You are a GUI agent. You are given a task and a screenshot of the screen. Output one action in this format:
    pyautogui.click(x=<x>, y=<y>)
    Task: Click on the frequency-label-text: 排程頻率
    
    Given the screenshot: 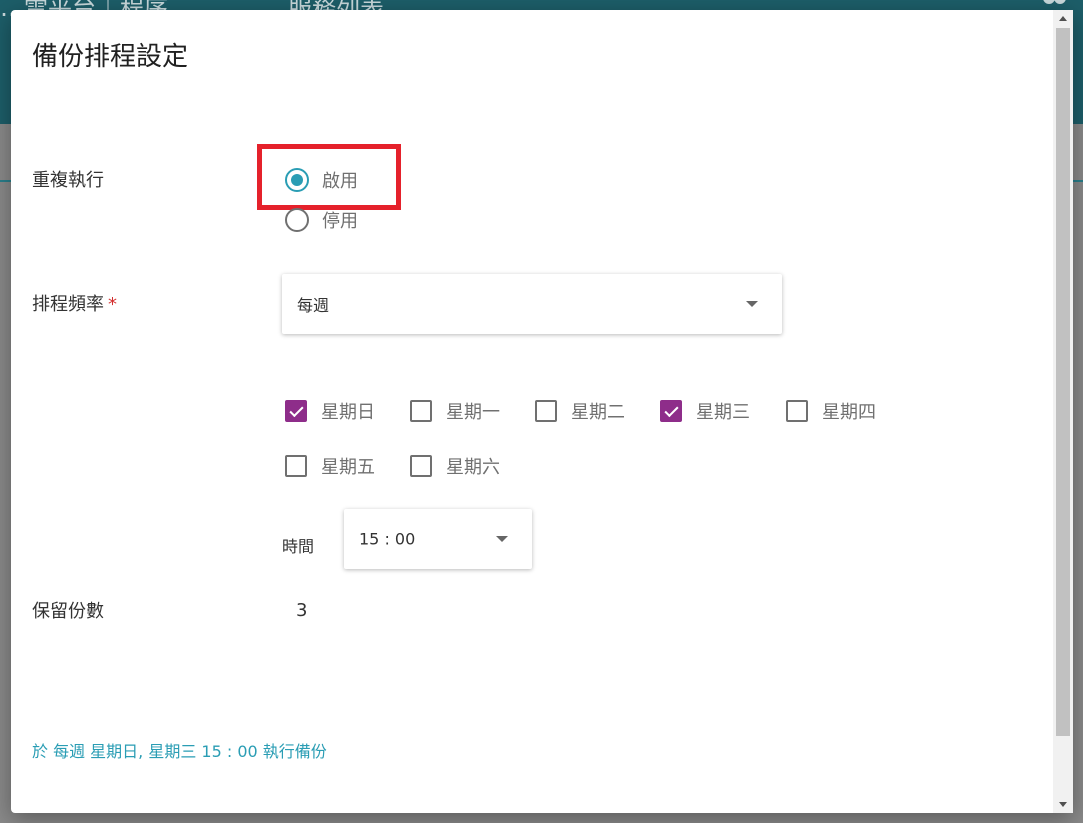 What is the action you would take?
    pyautogui.click(x=68, y=304)
    